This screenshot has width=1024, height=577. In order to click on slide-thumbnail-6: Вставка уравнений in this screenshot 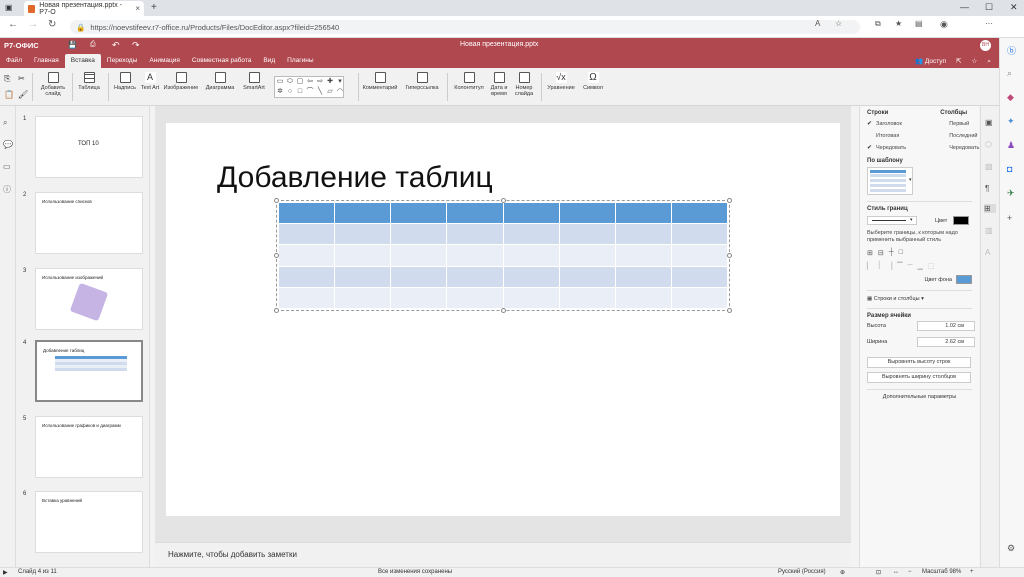, I will do `click(89, 522)`.